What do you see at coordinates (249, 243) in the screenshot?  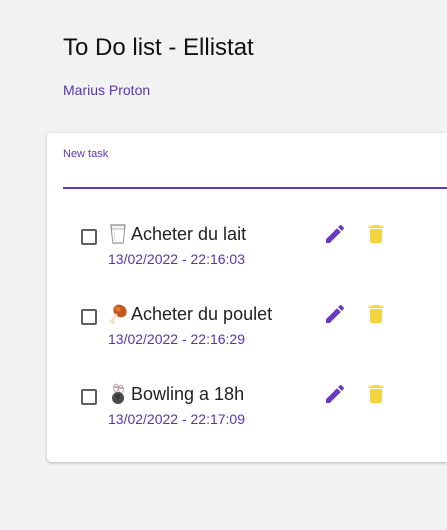 I see `task-item: Acheter du lait 13/02/2022 - 22:16:03` at bounding box center [249, 243].